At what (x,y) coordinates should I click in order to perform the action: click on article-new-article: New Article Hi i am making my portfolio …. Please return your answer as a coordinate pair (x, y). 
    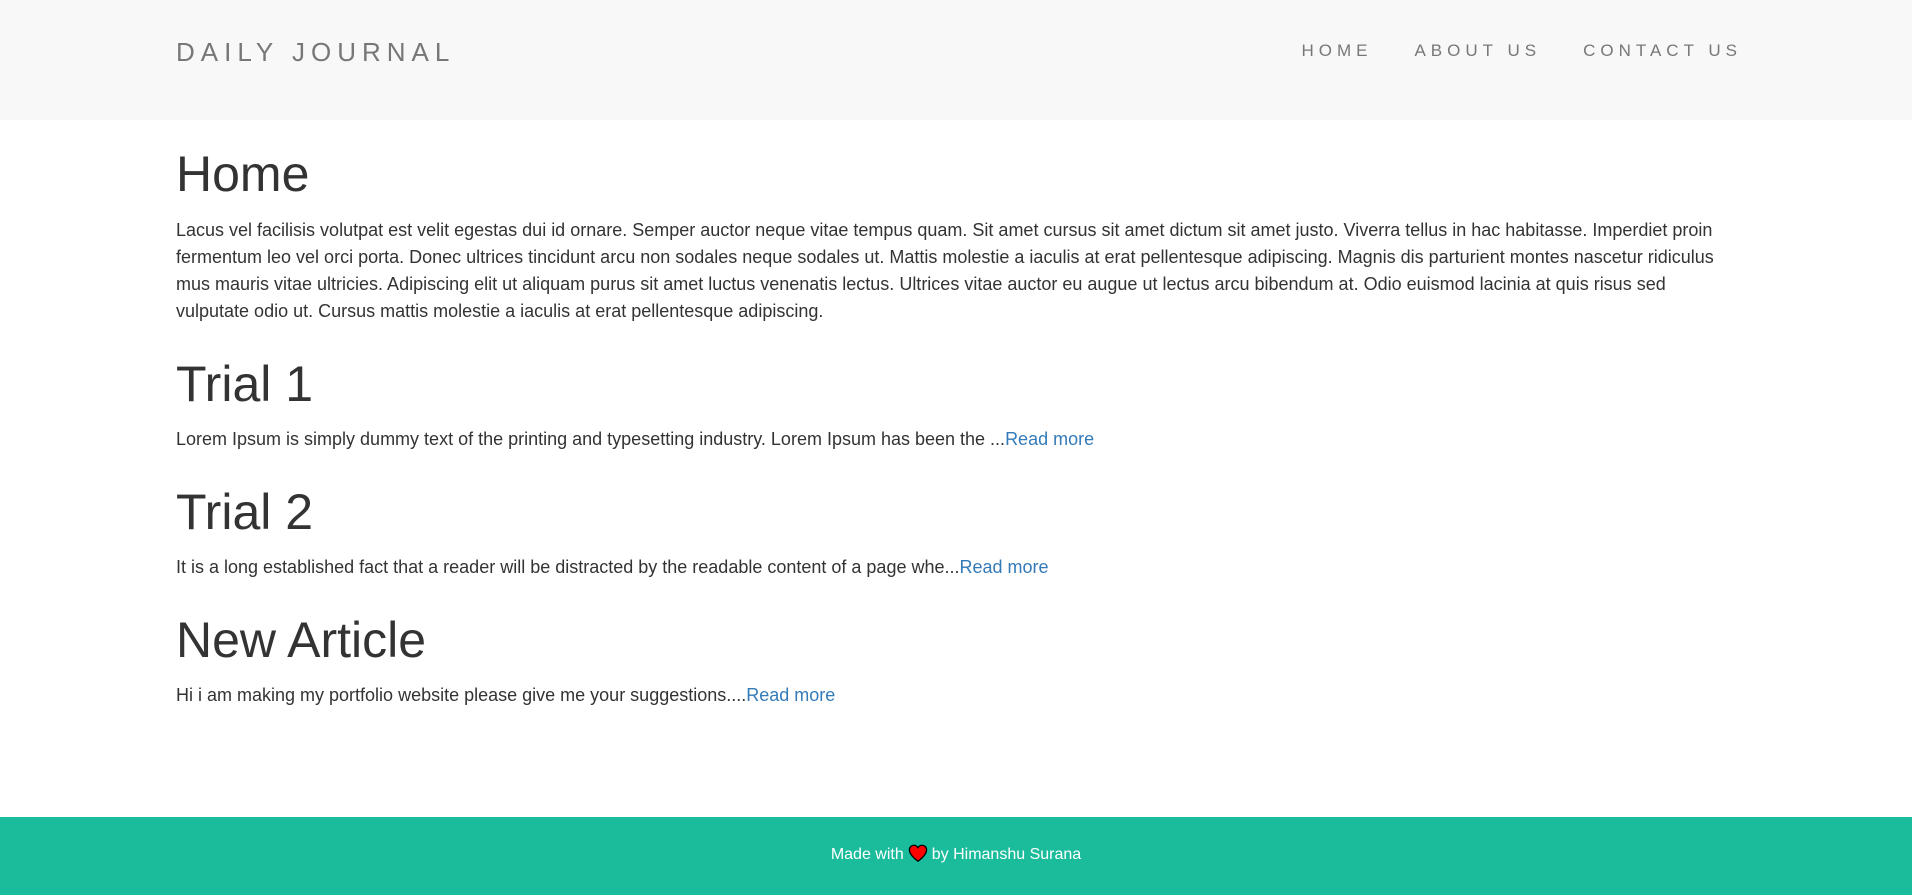
    Looking at the image, I should click on (956, 659).